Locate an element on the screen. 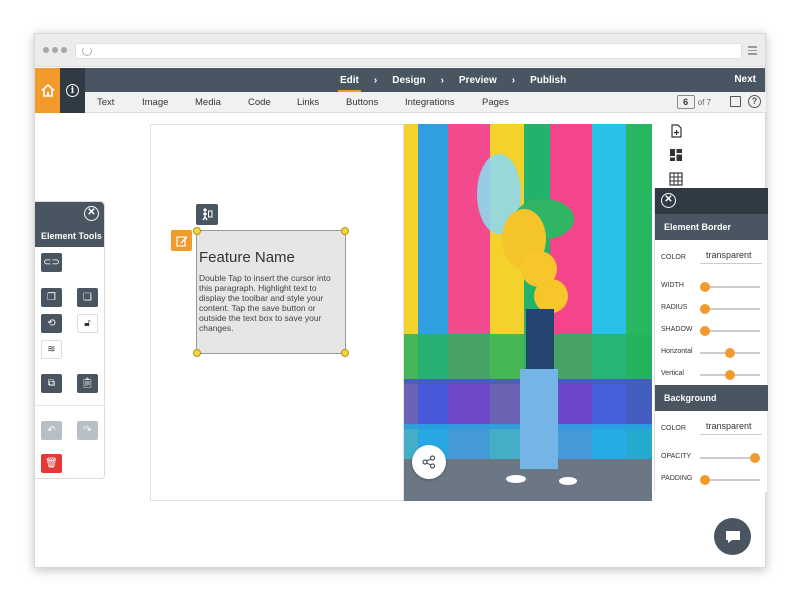  hide-button: ≋ is located at coordinates (51, 349).